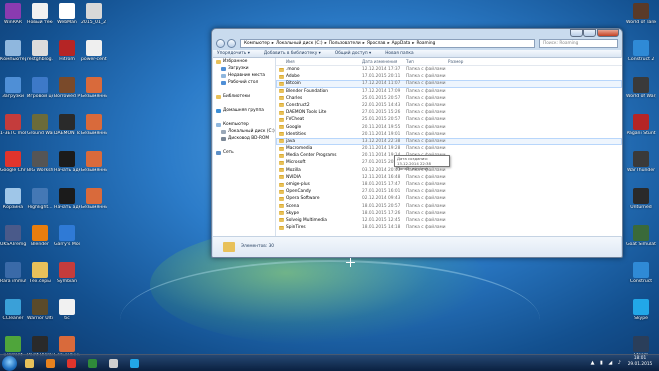 This screenshot has width=659, height=371. I want to click on file-row: Charles 25.01.2015 20:57 Папка с файлами, so click(449, 98).